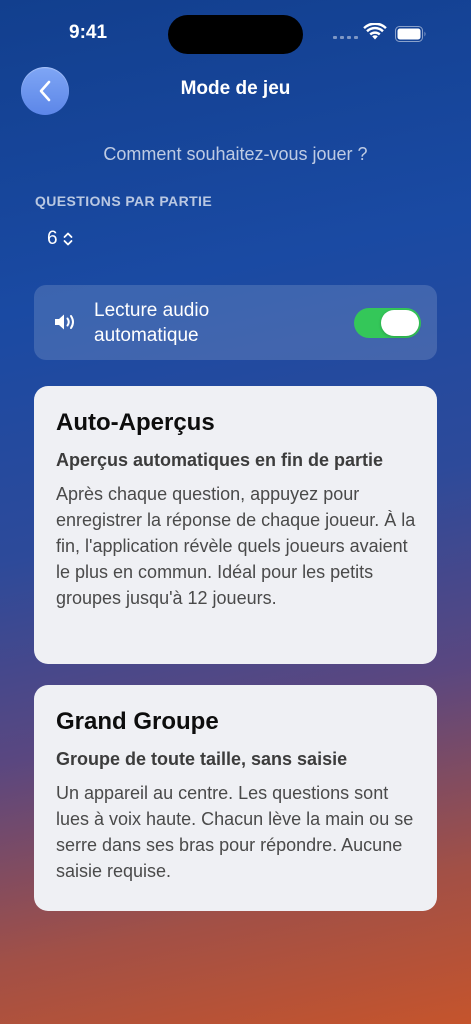 The height and width of the screenshot is (1024, 471). I want to click on battery-icon, so click(410, 34).